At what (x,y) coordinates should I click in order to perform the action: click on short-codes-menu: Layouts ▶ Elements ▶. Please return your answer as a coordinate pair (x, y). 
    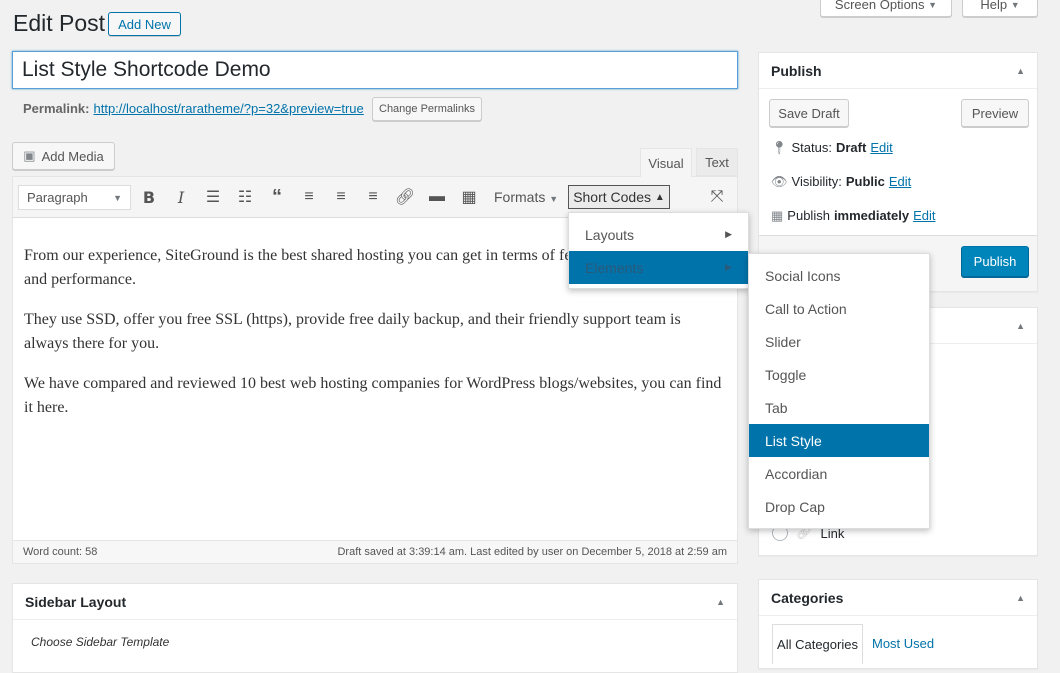
    Looking at the image, I should click on (658, 250).